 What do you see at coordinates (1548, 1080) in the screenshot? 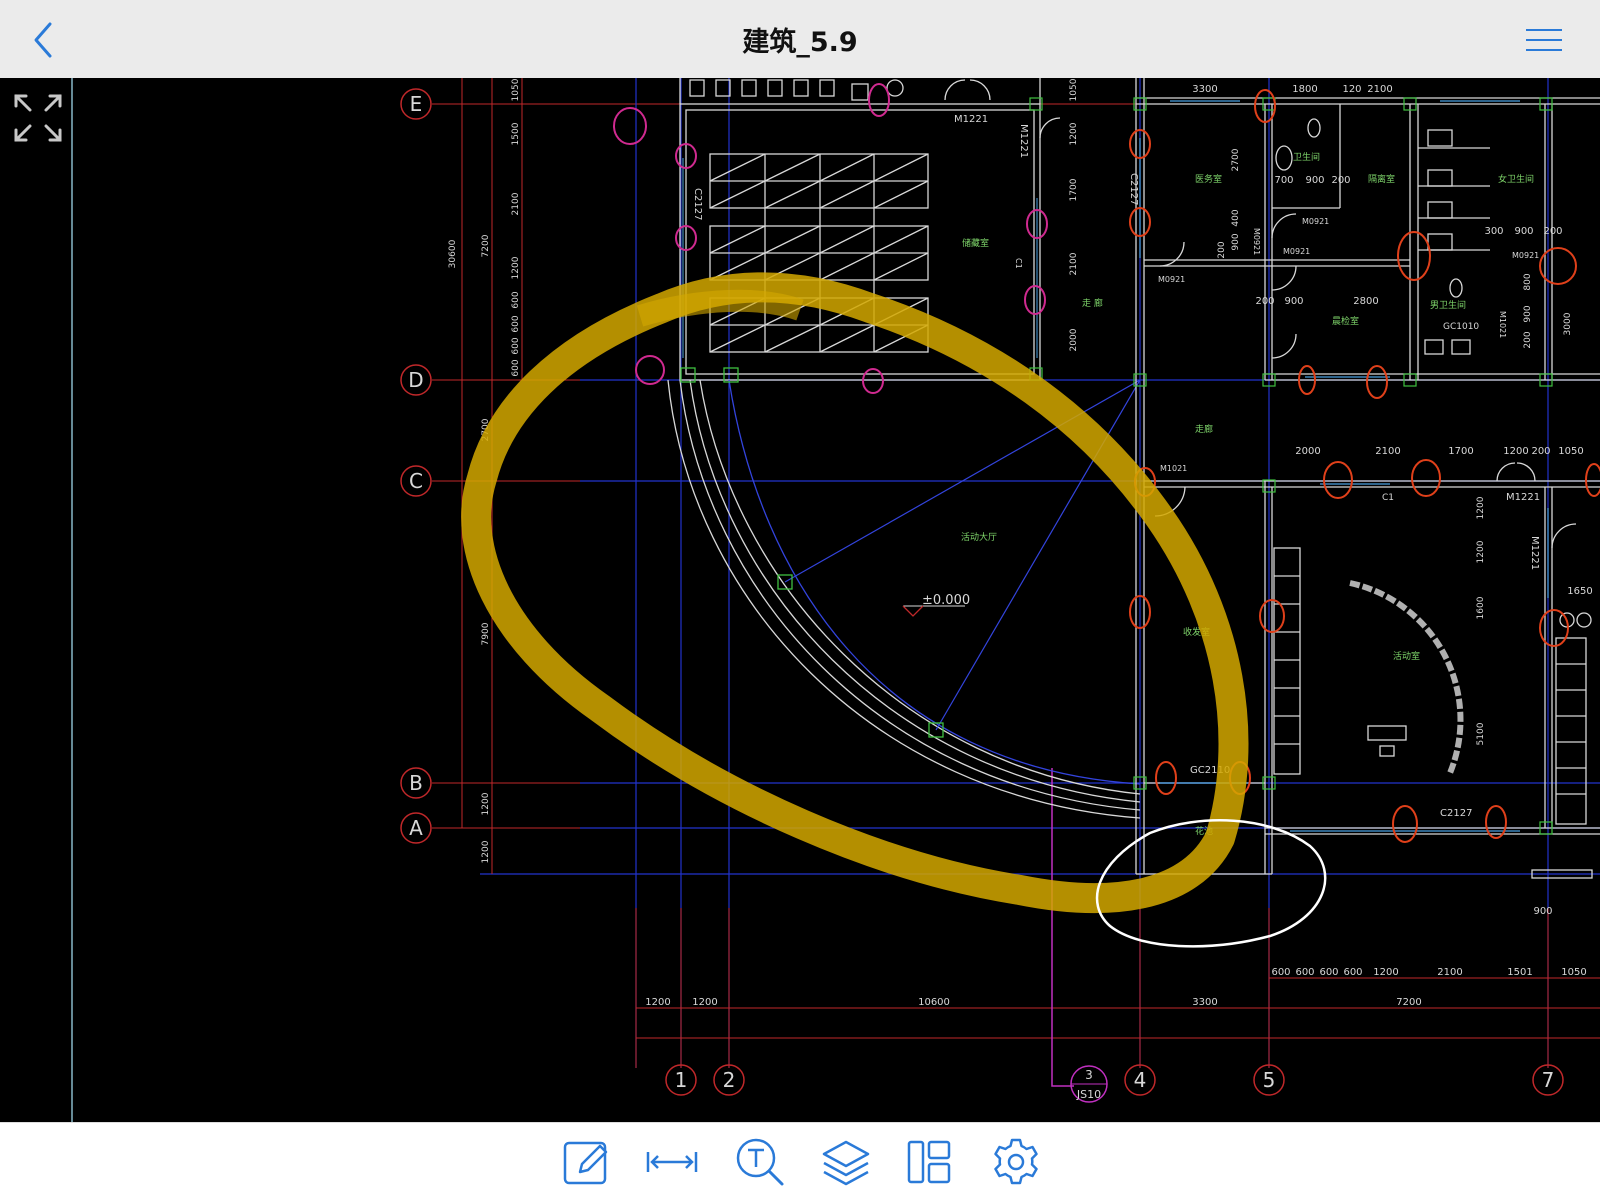
I see `grid-col-label: 7` at bounding box center [1548, 1080].